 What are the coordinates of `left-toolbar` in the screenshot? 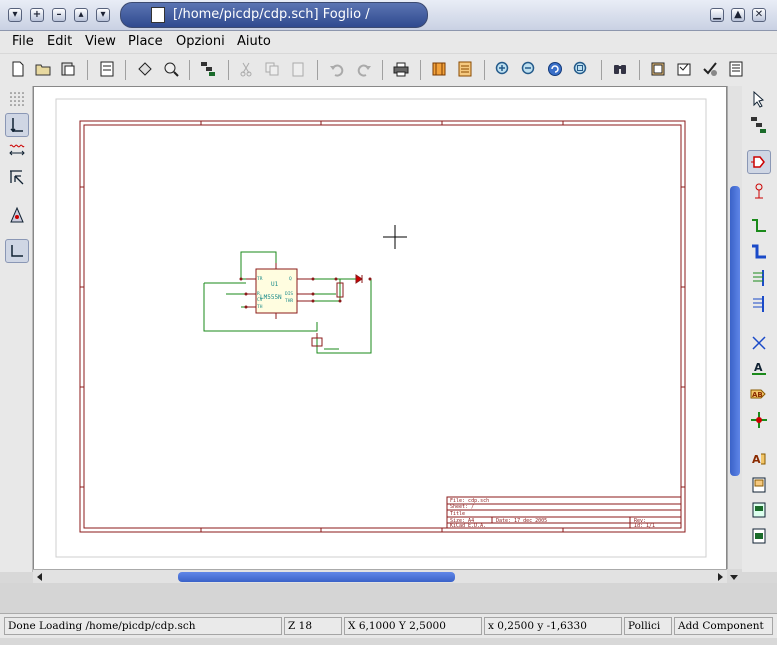 It's located at (16, 329).